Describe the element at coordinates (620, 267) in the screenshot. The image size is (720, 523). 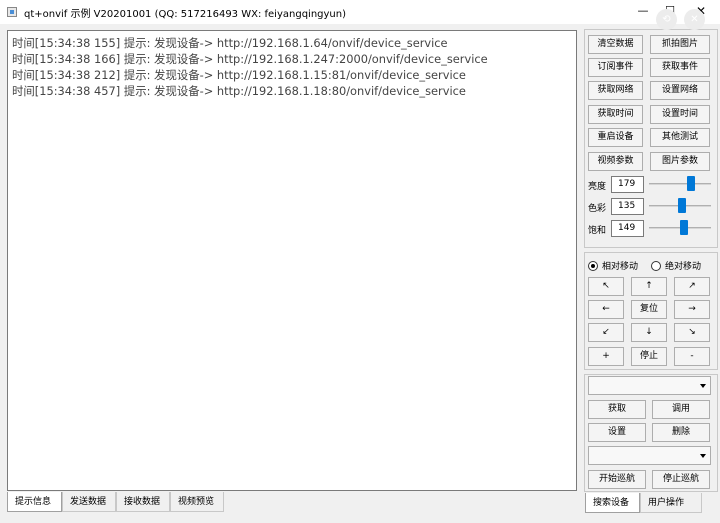
I see `relative-move-label: 相对移动` at that location.